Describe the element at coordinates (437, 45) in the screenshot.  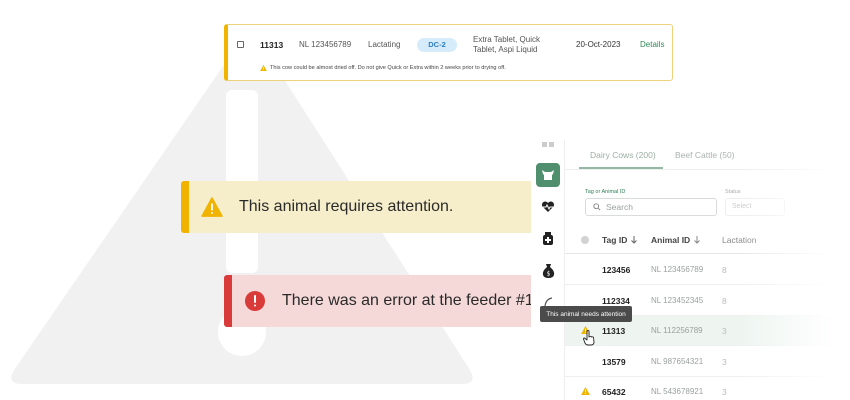
I see `status-badge: DC-2` at that location.